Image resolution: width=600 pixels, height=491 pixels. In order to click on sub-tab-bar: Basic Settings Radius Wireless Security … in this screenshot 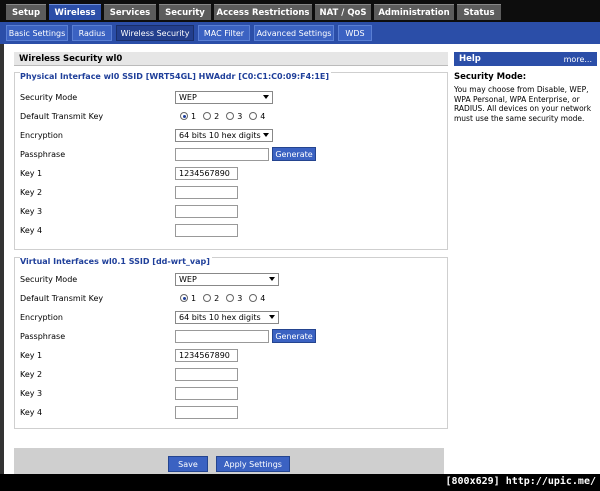, I will do `click(300, 33)`.